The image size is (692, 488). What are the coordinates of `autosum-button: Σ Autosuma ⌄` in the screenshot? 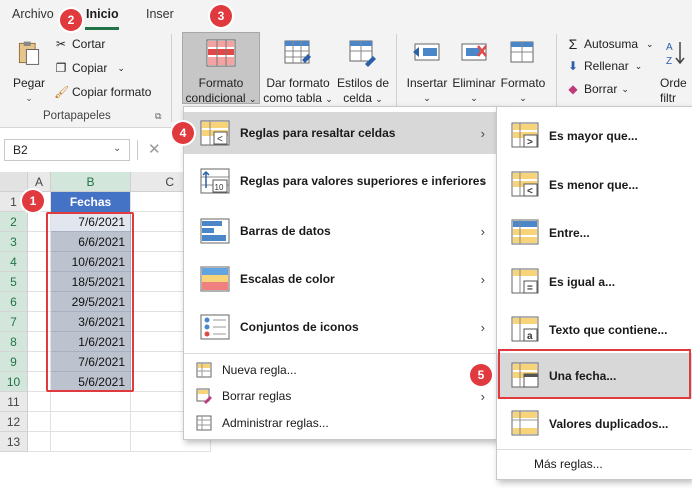 It's located at (610, 44).